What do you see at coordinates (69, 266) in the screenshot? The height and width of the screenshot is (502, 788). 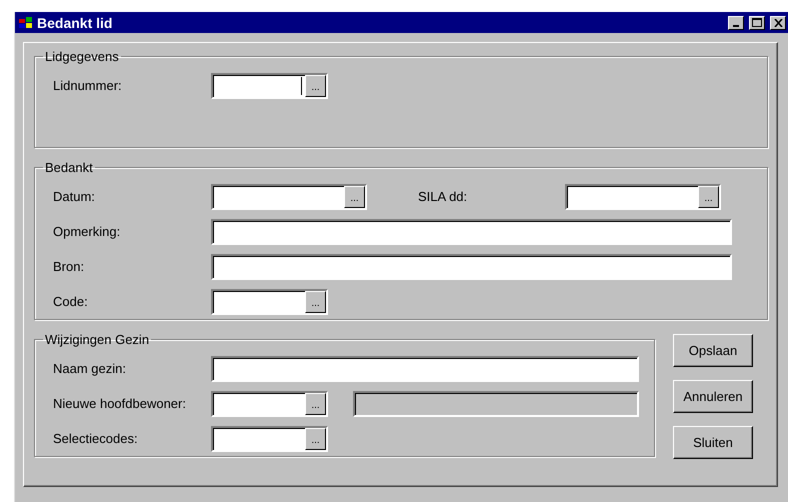 I see `field-label: Bron:` at bounding box center [69, 266].